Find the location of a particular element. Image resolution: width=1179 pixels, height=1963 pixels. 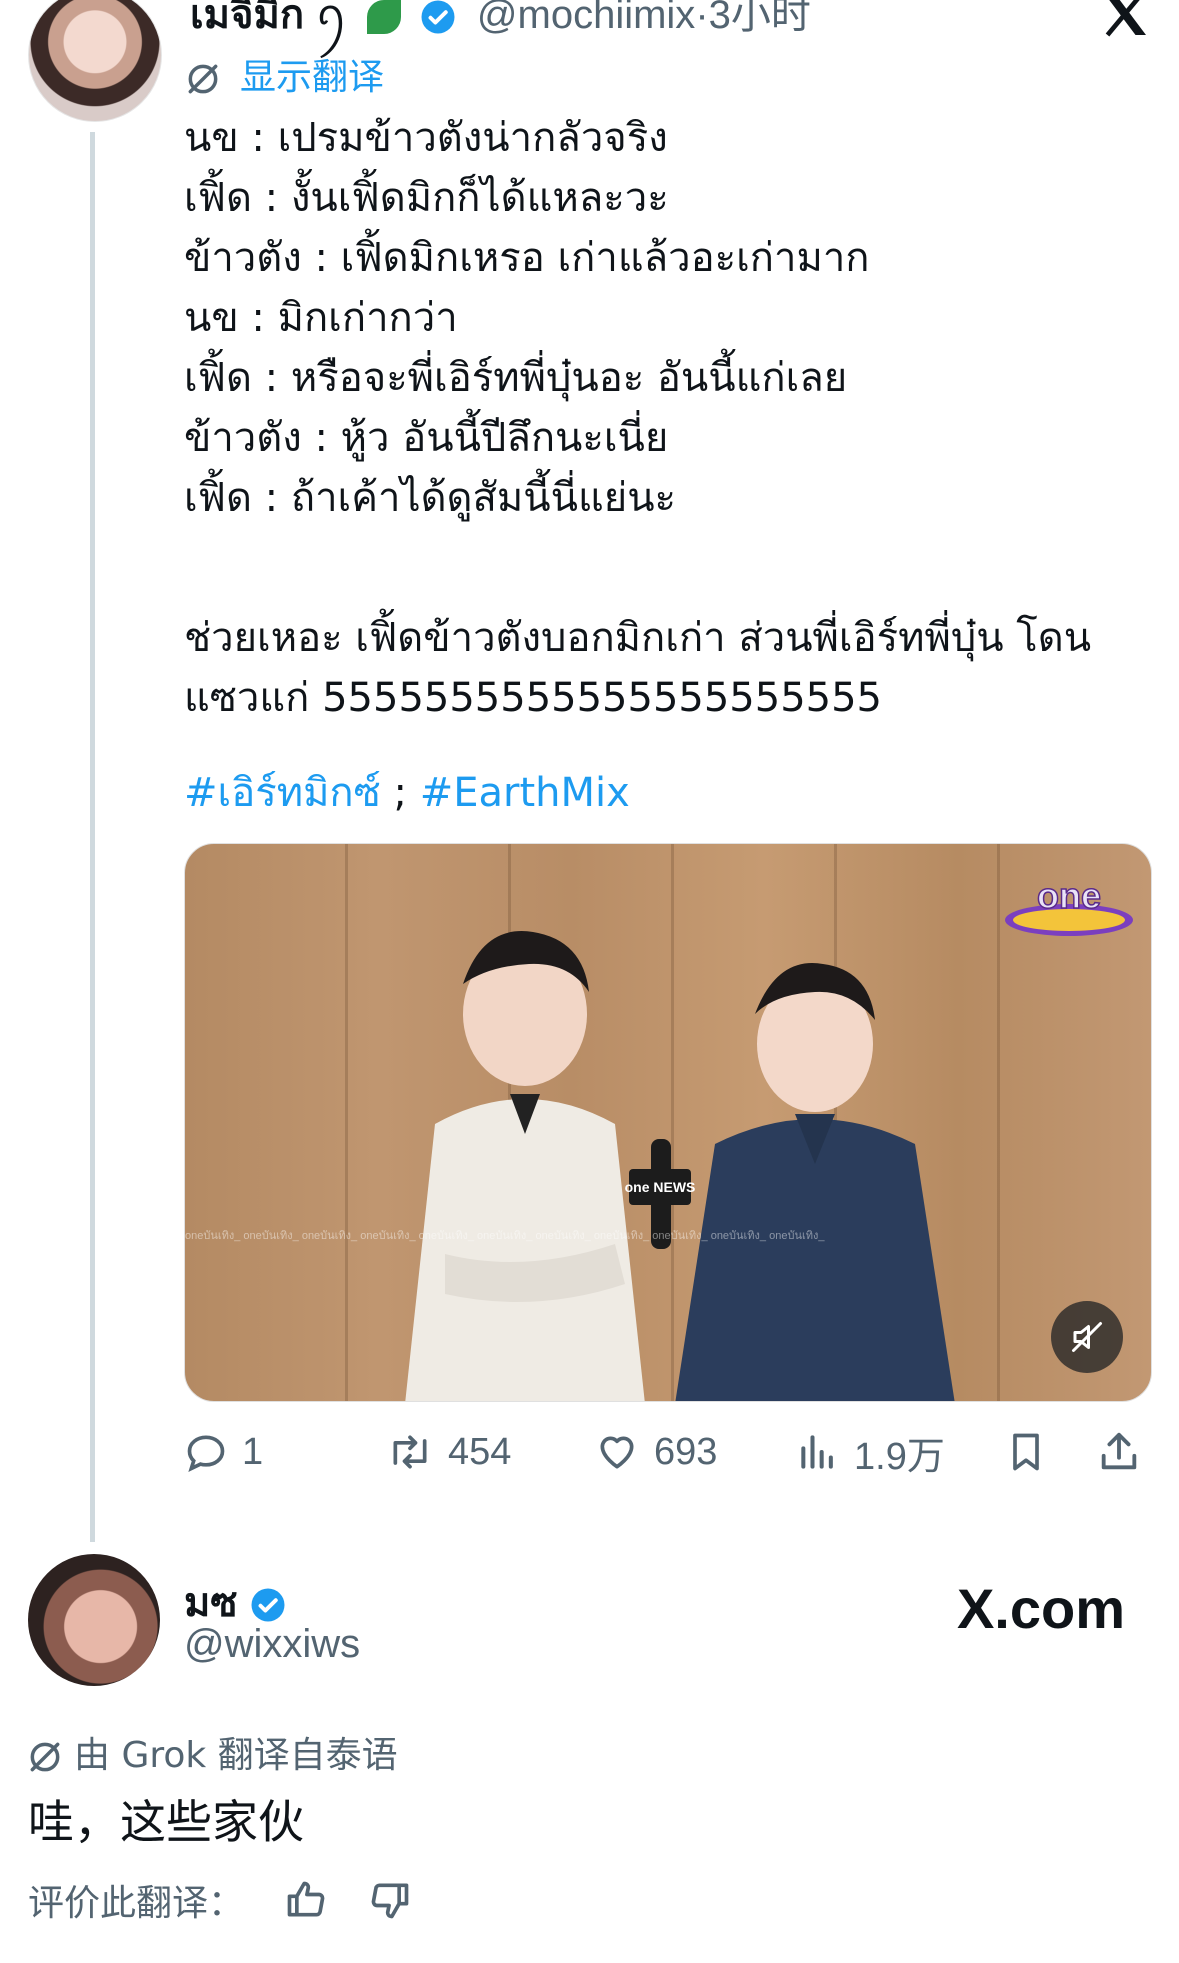

views-button: 1.9万 is located at coordinates (870, 1452).